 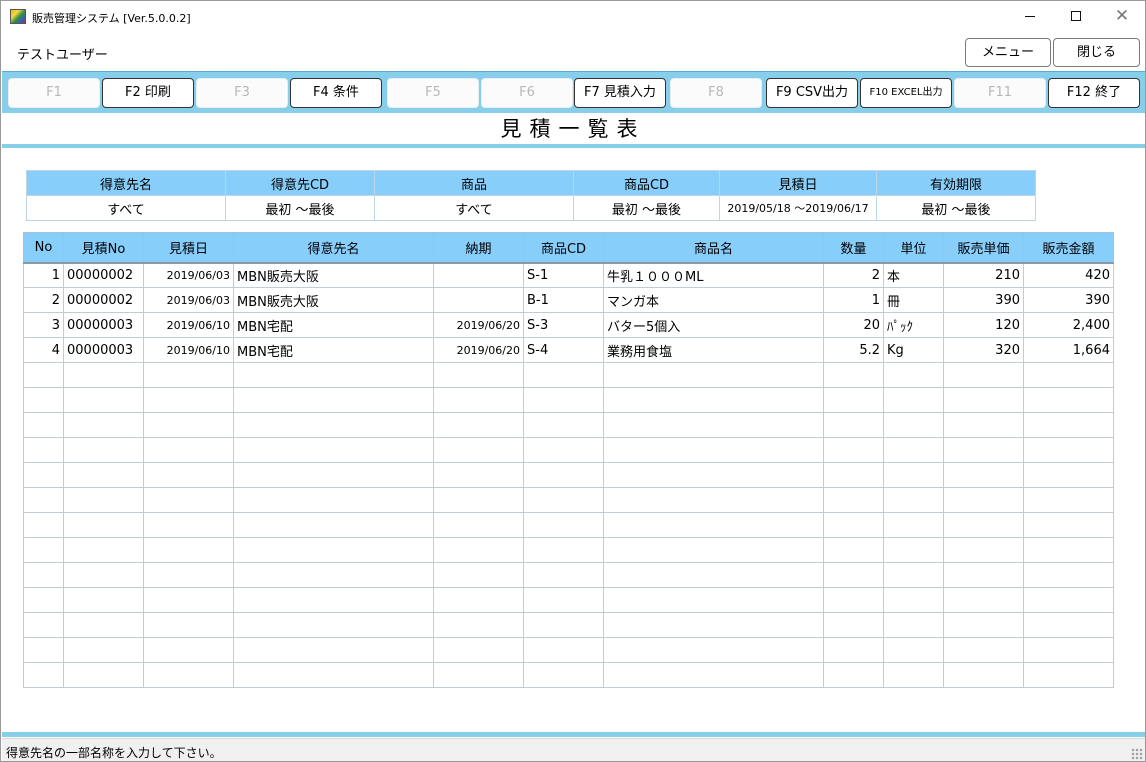 I want to click on f6-button: F6, so click(x=527, y=93).